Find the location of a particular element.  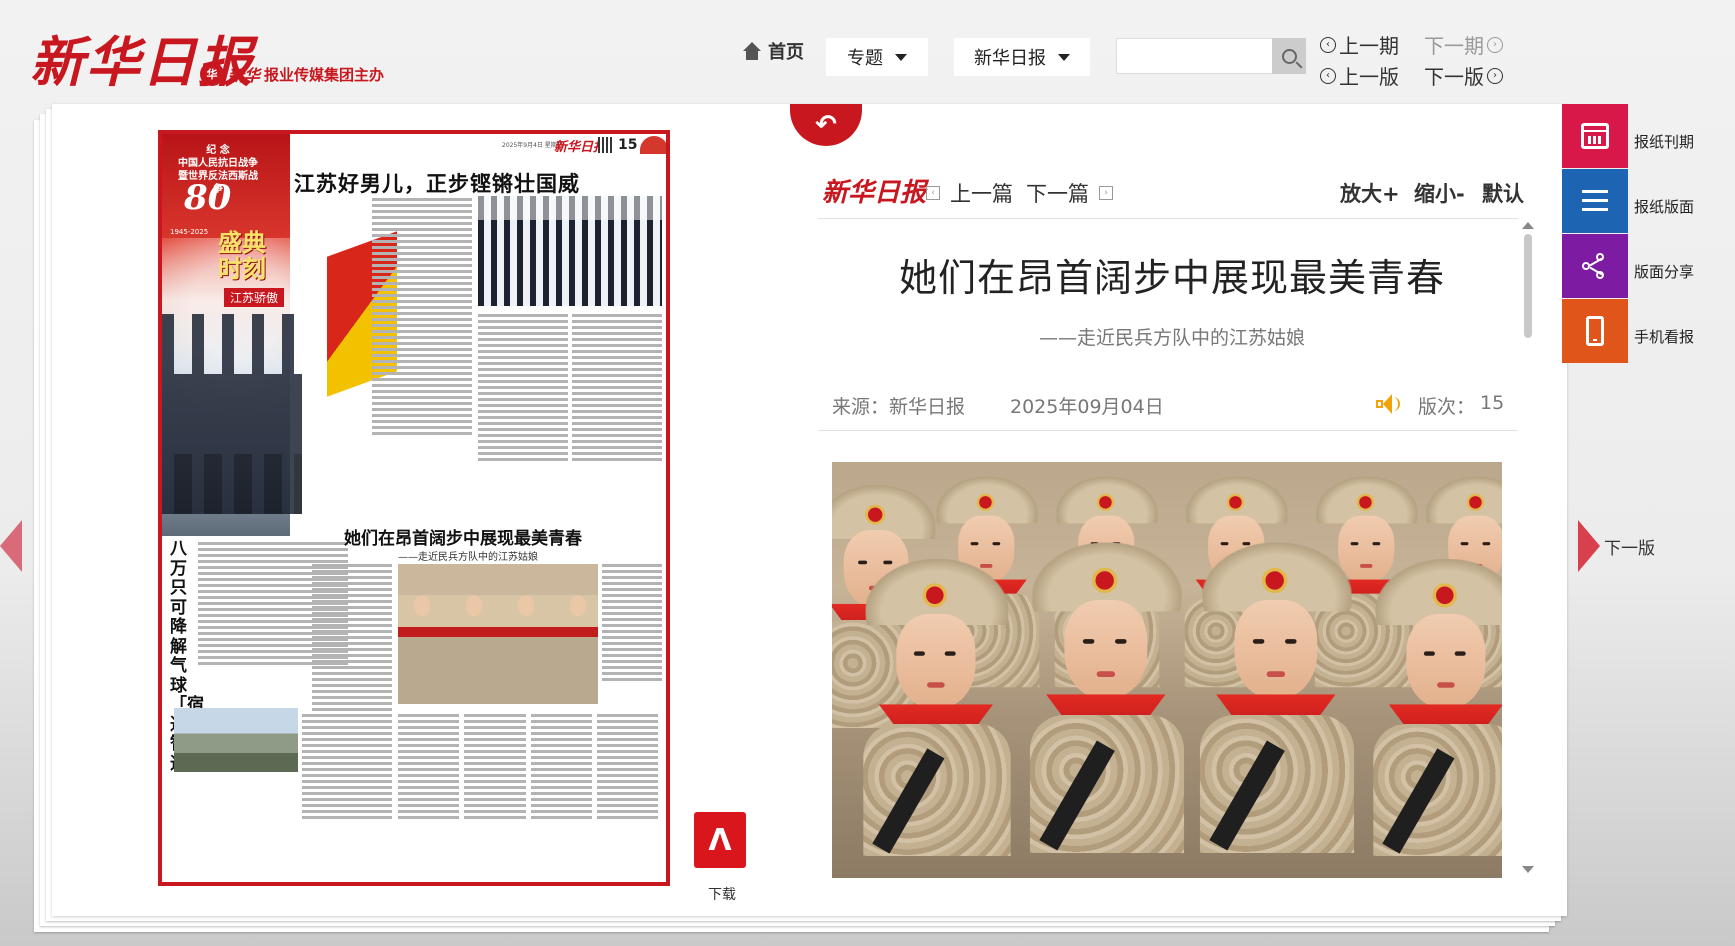

jiangsu-tag: 江苏骄傲 is located at coordinates (254, 297).